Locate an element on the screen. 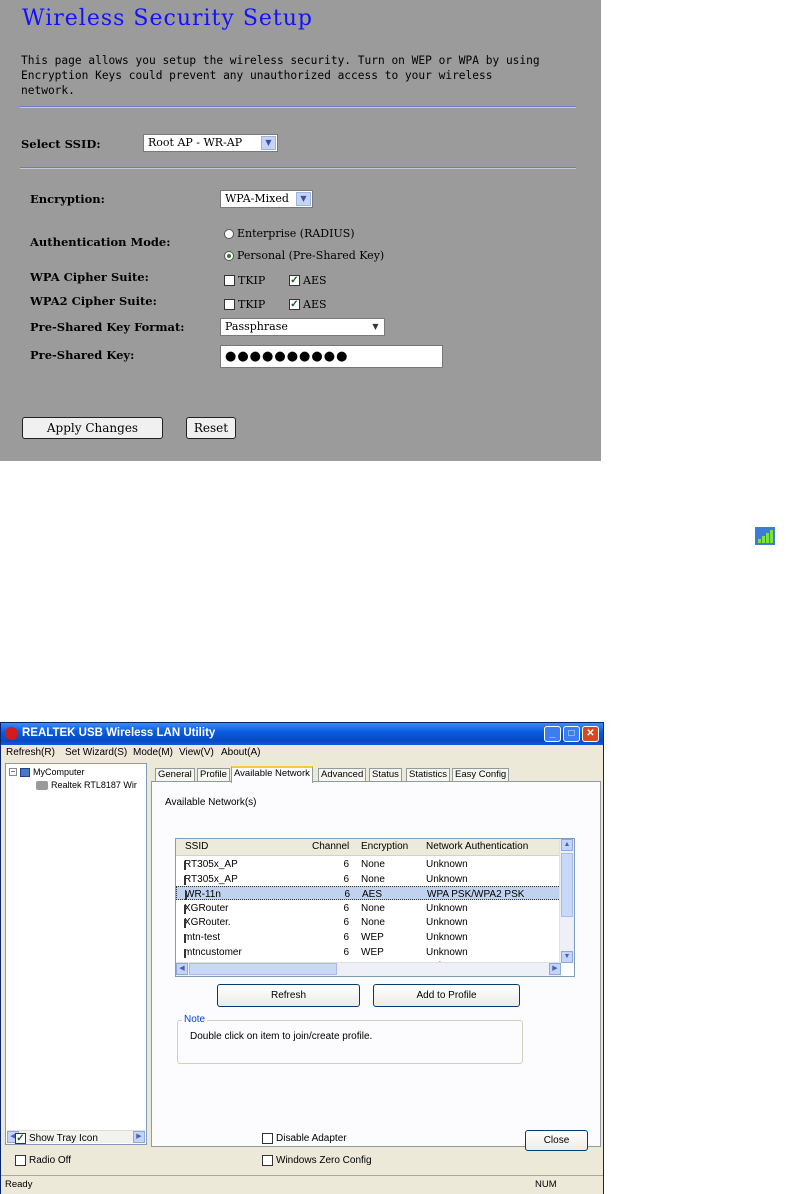 The width and height of the screenshot is (786, 1194). tab-easy-config: Easy Config is located at coordinates (481, 775).